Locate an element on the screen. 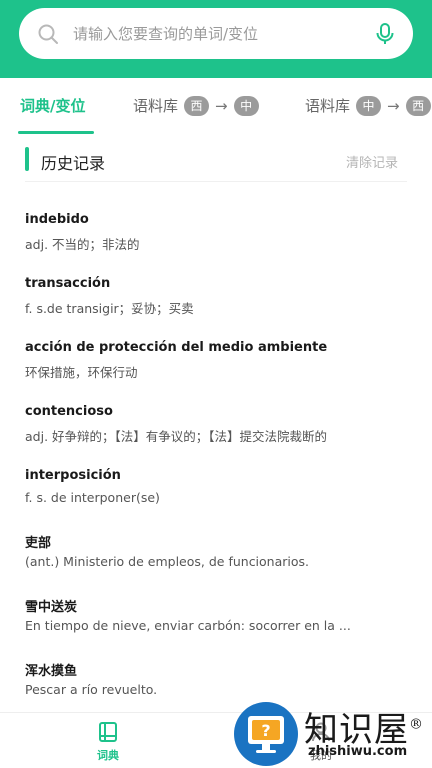 This screenshot has width=432, height=768. history-word: 雪中送炭 is located at coordinates (51, 607).